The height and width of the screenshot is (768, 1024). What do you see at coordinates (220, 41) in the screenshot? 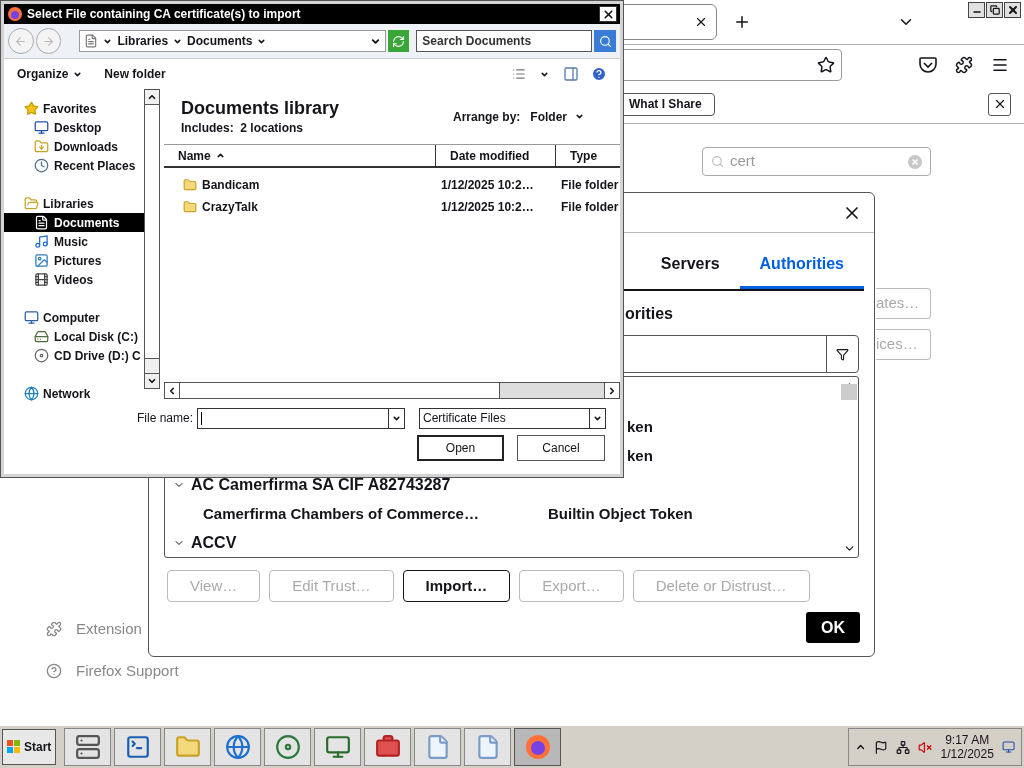
I see `breadcrumb-item: Documents` at bounding box center [220, 41].